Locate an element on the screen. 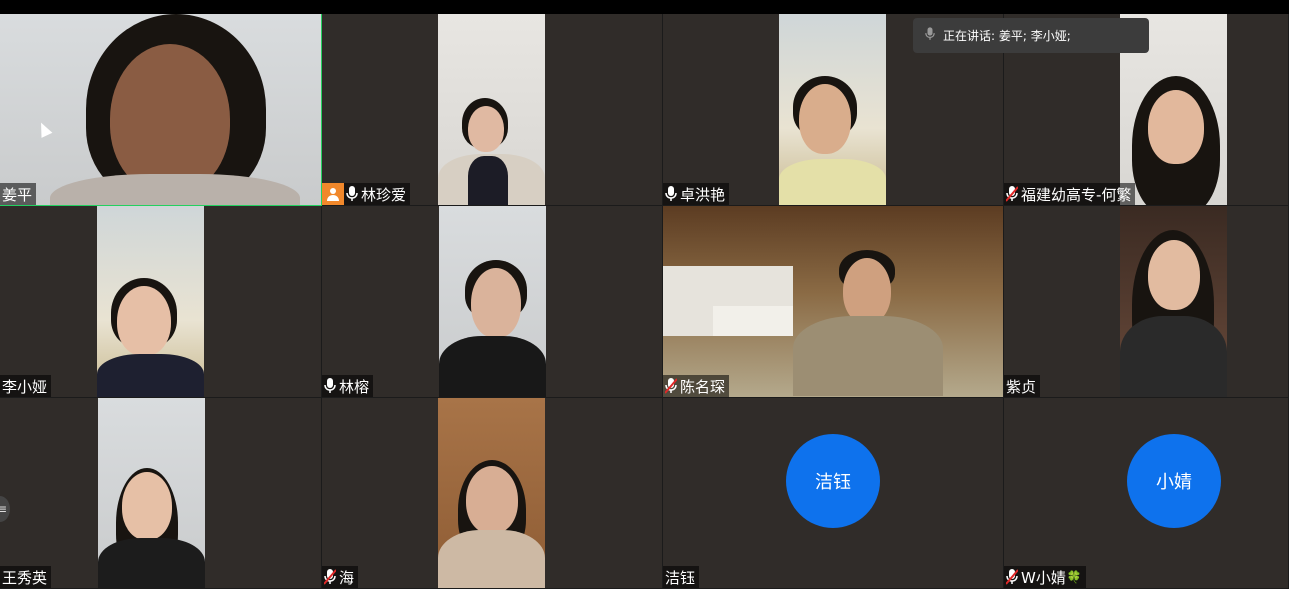  participant-name-label: 林珍爱 is located at coordinates (366, 194).